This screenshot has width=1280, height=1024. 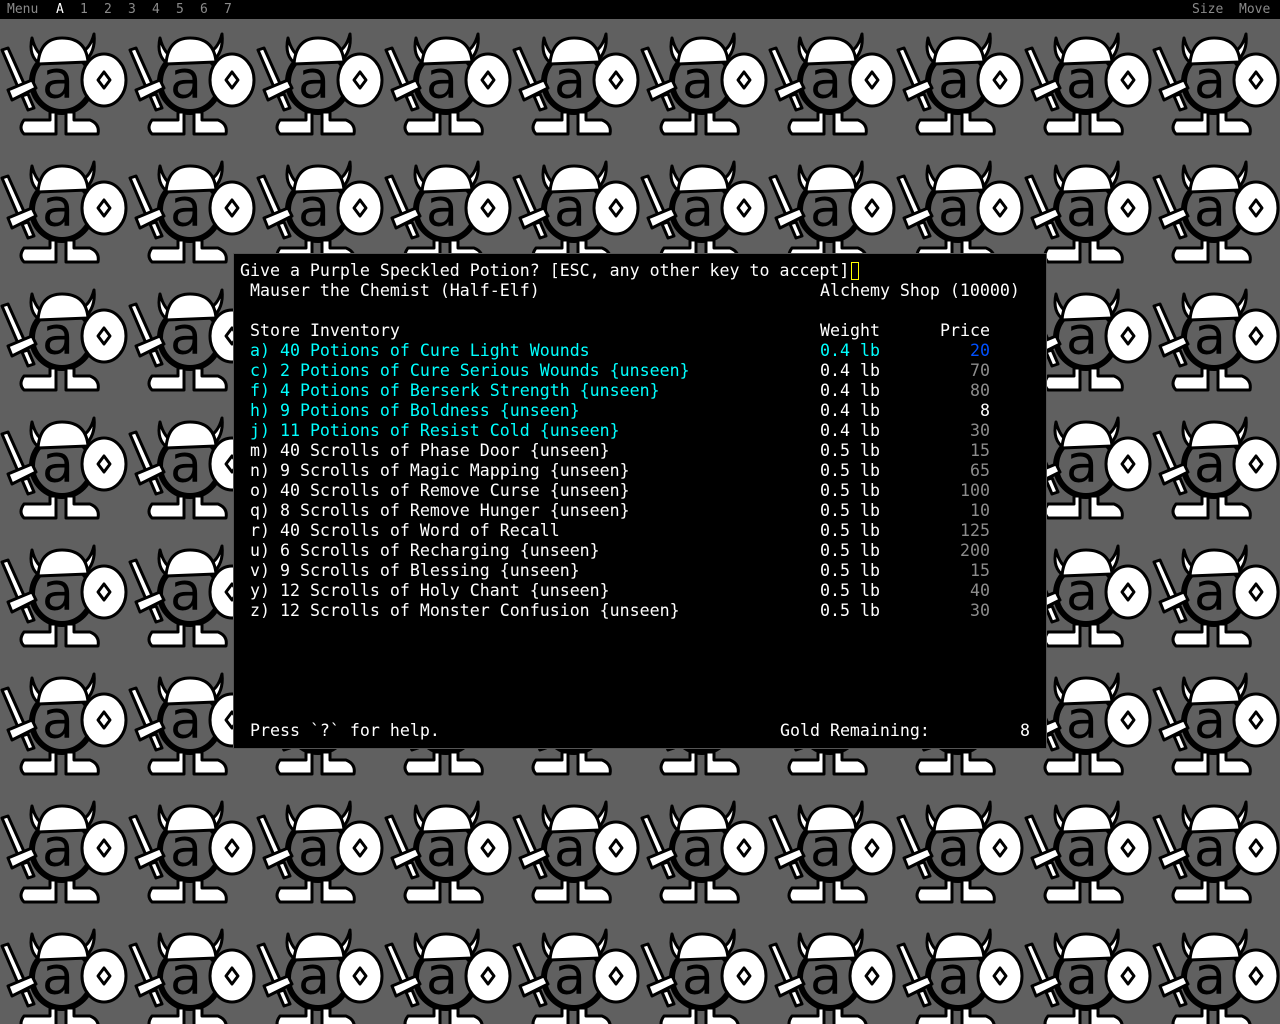 I want to click on tab-2: 2, so click(x=108, y=9).